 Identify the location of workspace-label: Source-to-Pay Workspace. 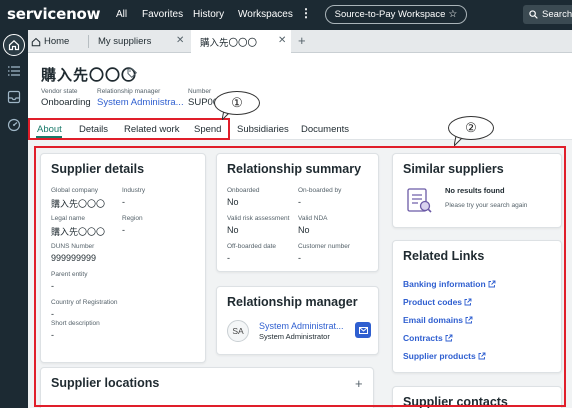
(390, 14).